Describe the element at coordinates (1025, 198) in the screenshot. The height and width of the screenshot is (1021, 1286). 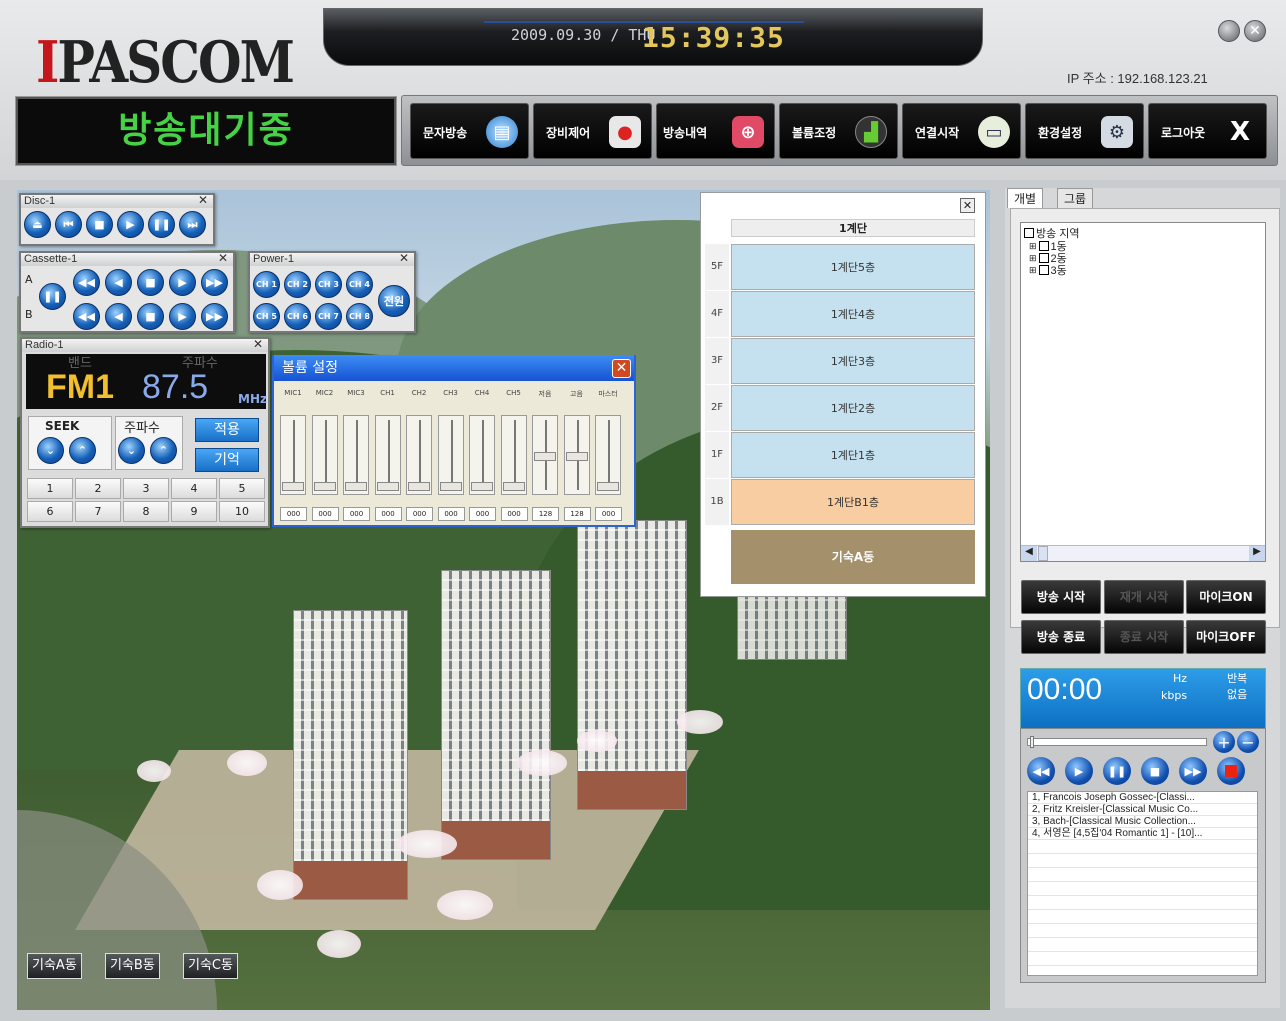
I see `tab-individual: 개별` at that location.